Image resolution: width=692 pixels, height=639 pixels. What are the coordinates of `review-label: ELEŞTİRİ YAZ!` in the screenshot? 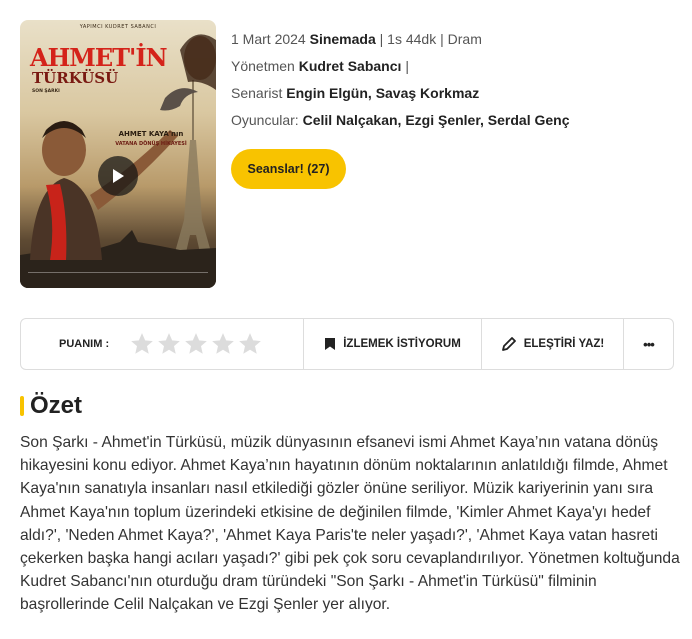 It's located at (564, 344).